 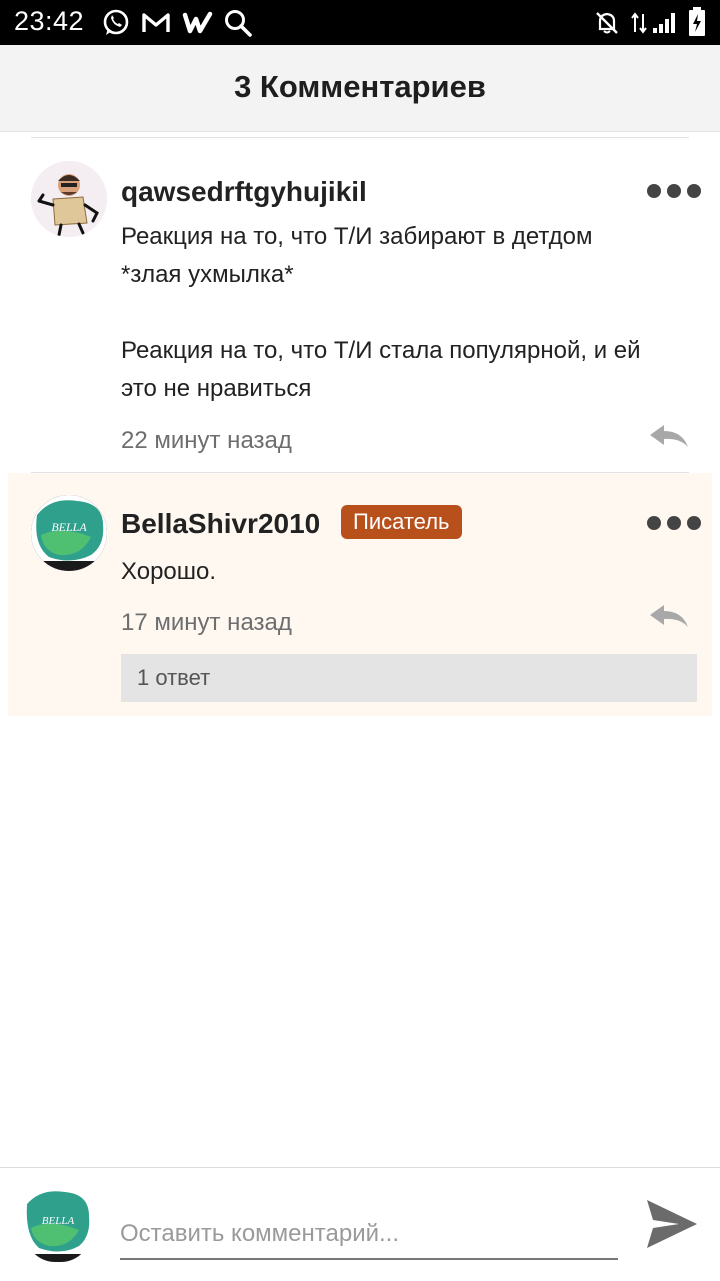 I want to click on replies-count: 1 ответ, so click(x=174, y=677).